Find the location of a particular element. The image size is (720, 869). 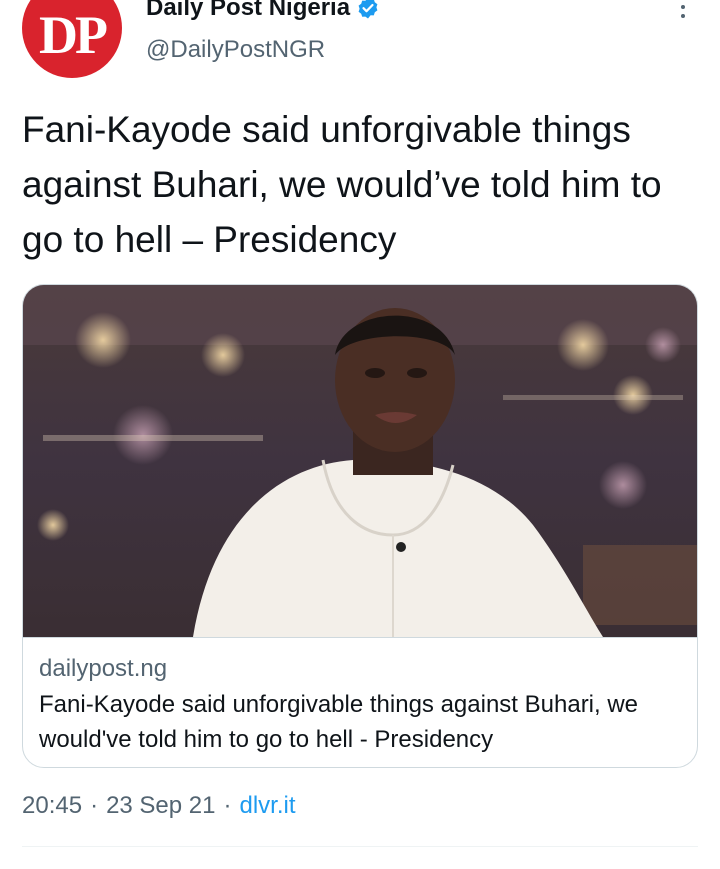

tweet-time: 20:45 is located at coordinates (52, 806).